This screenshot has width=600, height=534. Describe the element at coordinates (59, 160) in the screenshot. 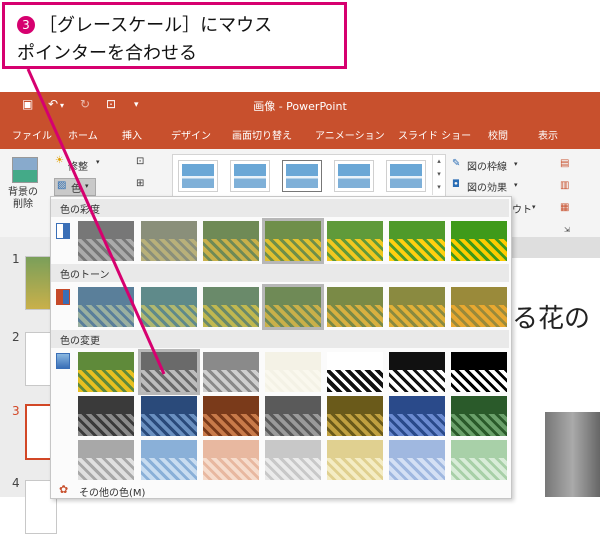

I see `corrections-icon: ☀` at that location.